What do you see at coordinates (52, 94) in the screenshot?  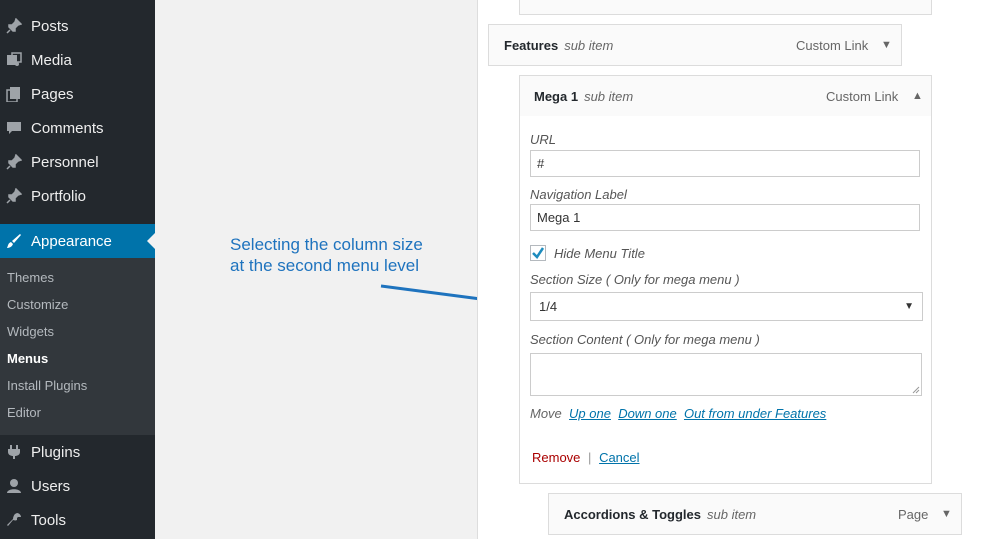 I see `sidebar-item-label: Pages` at bounding box center [52, 94].